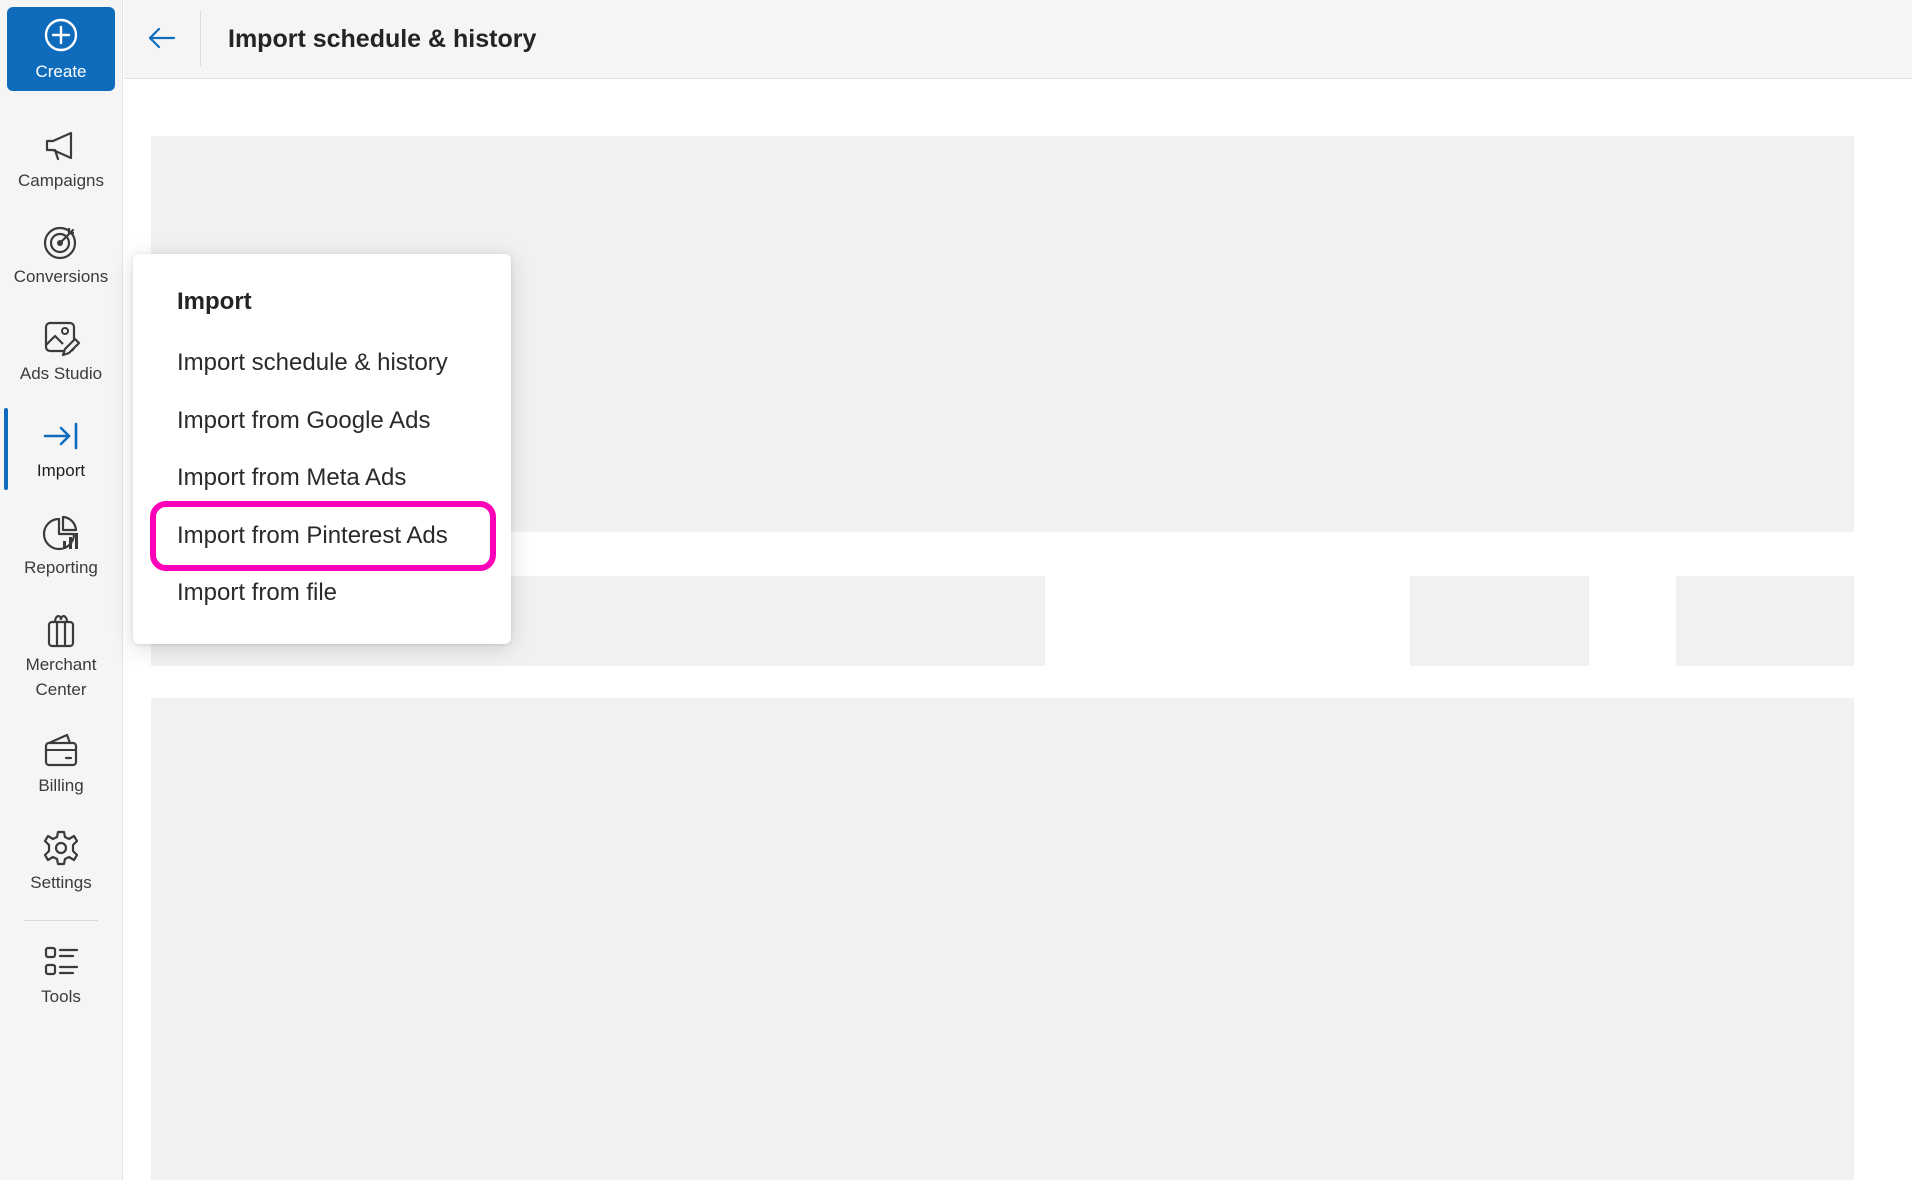 This screenshot has height=1180, width=1912. I want to click on nav-item-reporting: Reporting, so click(61, 546).